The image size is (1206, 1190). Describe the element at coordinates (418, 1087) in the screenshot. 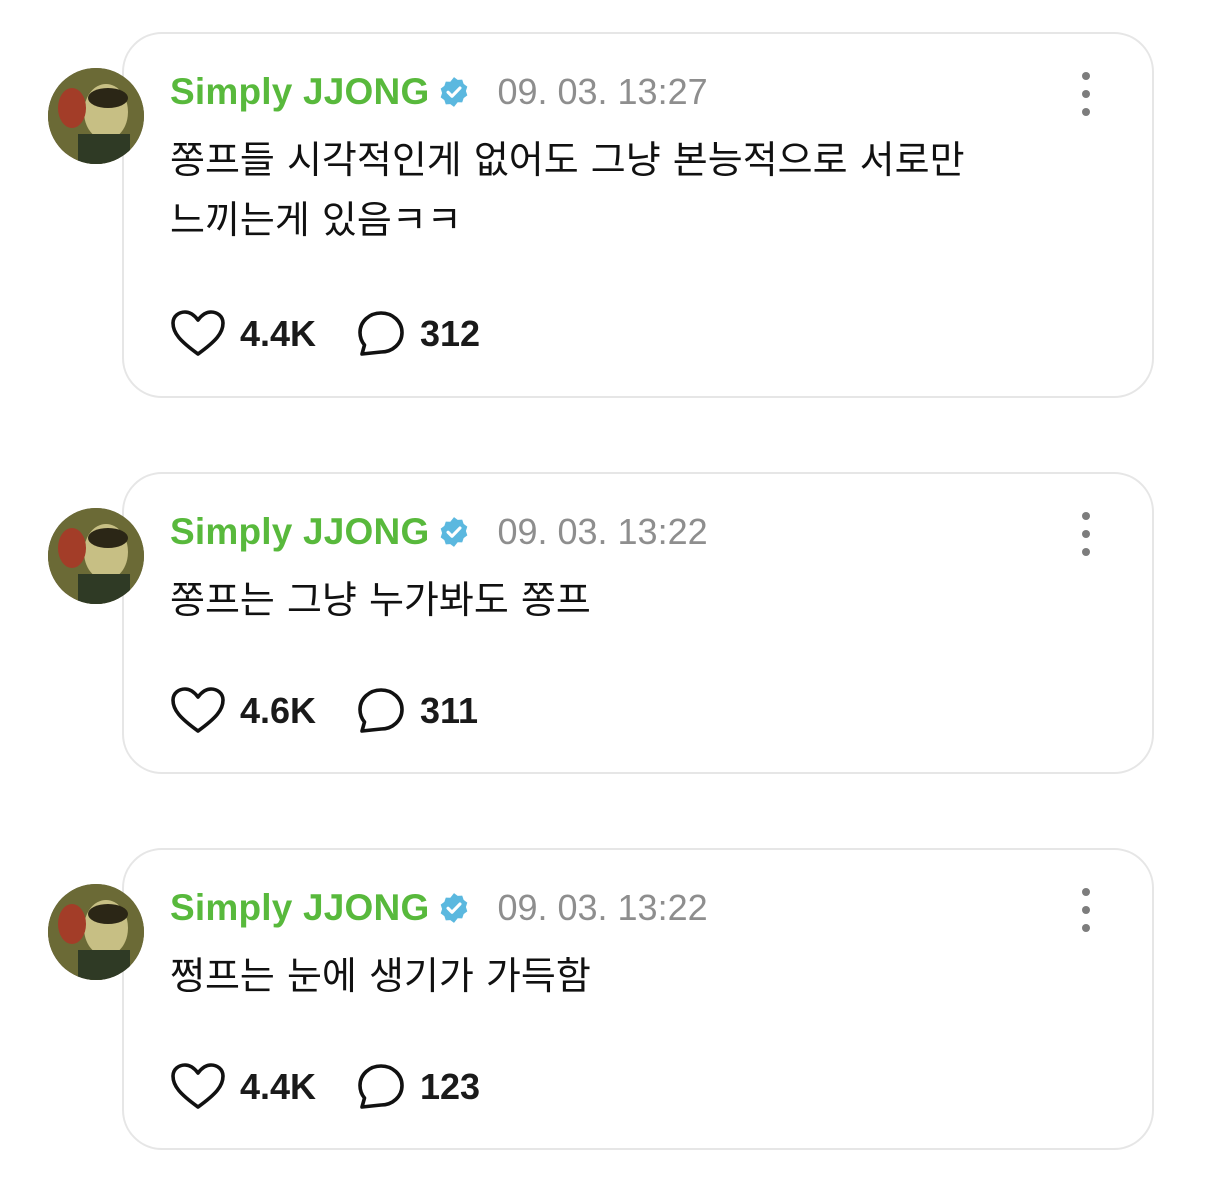

I see `comment-button: 123` at that location.